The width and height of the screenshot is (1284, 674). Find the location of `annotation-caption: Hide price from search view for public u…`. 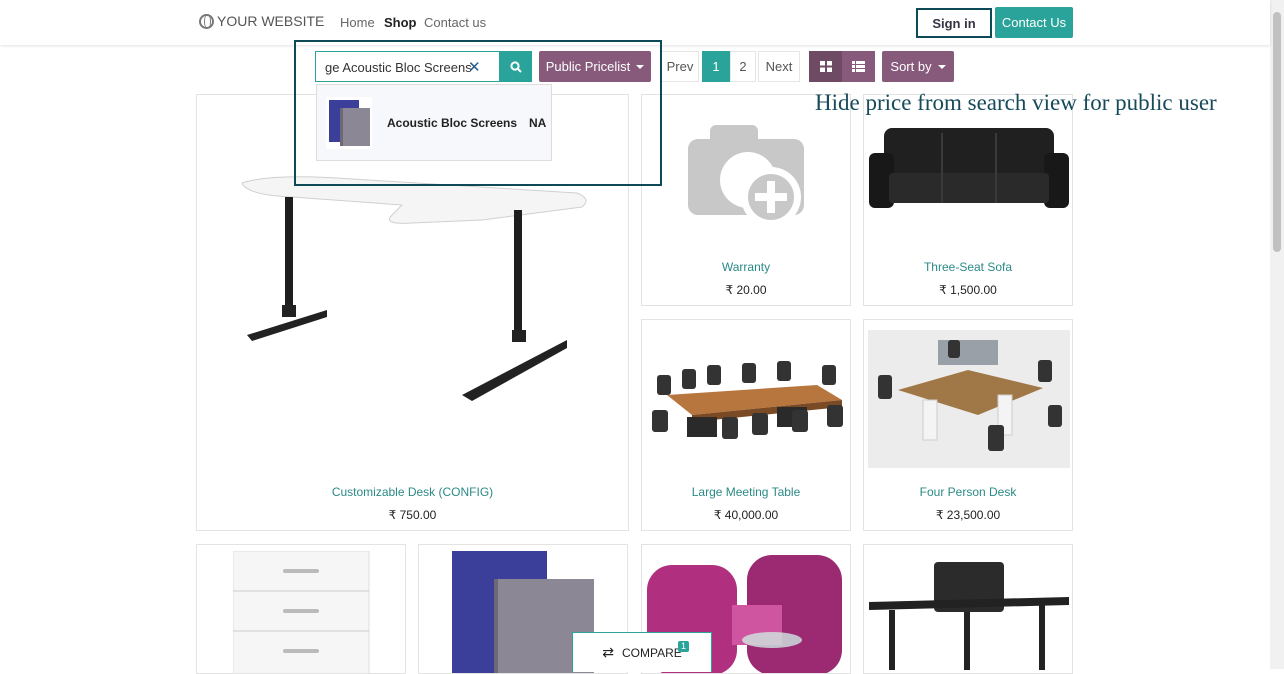

annotation-caption: Hide price from search view for public u… is located at coordinates (1016, 102).